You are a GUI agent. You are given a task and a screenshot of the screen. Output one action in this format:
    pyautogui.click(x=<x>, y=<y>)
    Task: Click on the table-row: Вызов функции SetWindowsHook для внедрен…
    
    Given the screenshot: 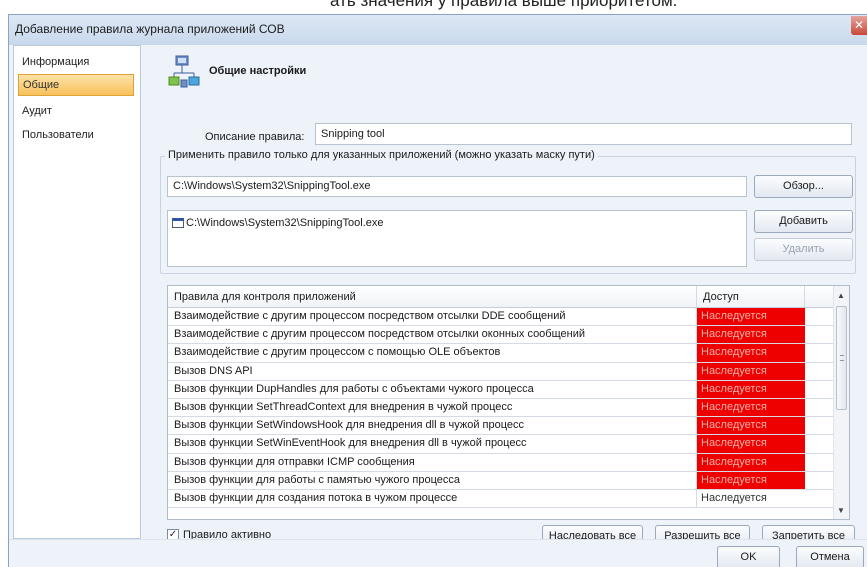 What is the action you would take?
    pyautogui.click(x=508, y=426)
    